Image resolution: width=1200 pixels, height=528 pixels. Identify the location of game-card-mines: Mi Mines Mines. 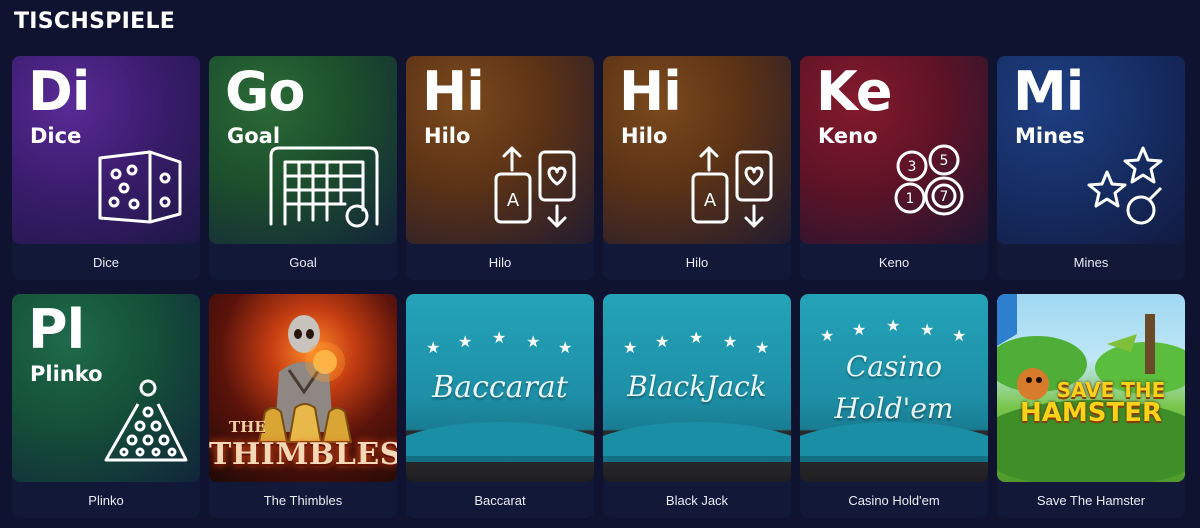
(1091, 168).